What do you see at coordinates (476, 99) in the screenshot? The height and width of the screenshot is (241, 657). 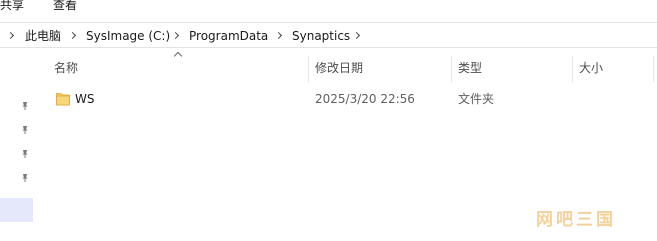 I see `file-type: 文件夹` at bounding box center [476, 99].